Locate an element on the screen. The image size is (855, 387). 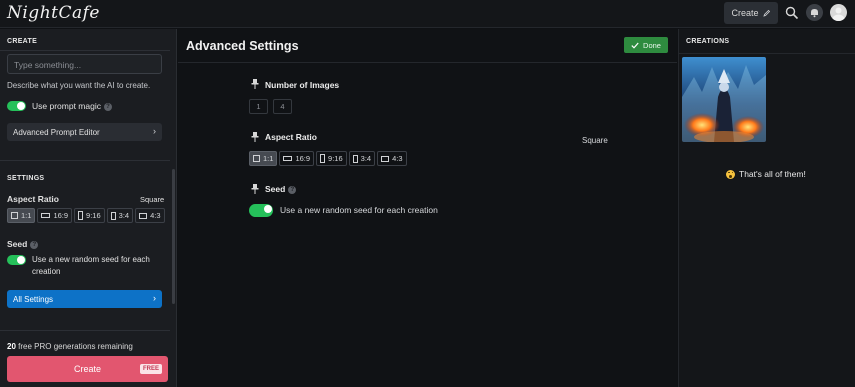
done-label: Done is located at coordinates (652, 45).